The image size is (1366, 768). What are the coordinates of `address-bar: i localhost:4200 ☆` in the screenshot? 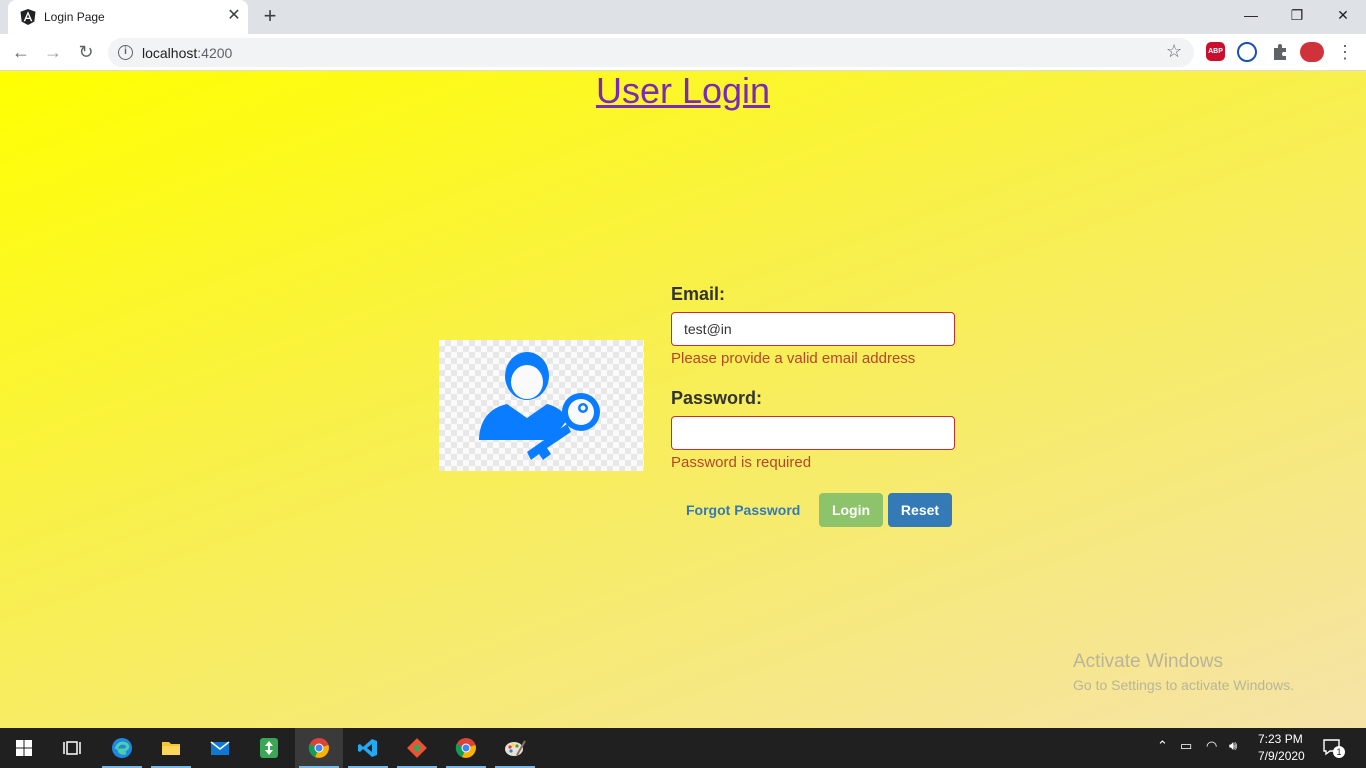 It's located at (651, 52).